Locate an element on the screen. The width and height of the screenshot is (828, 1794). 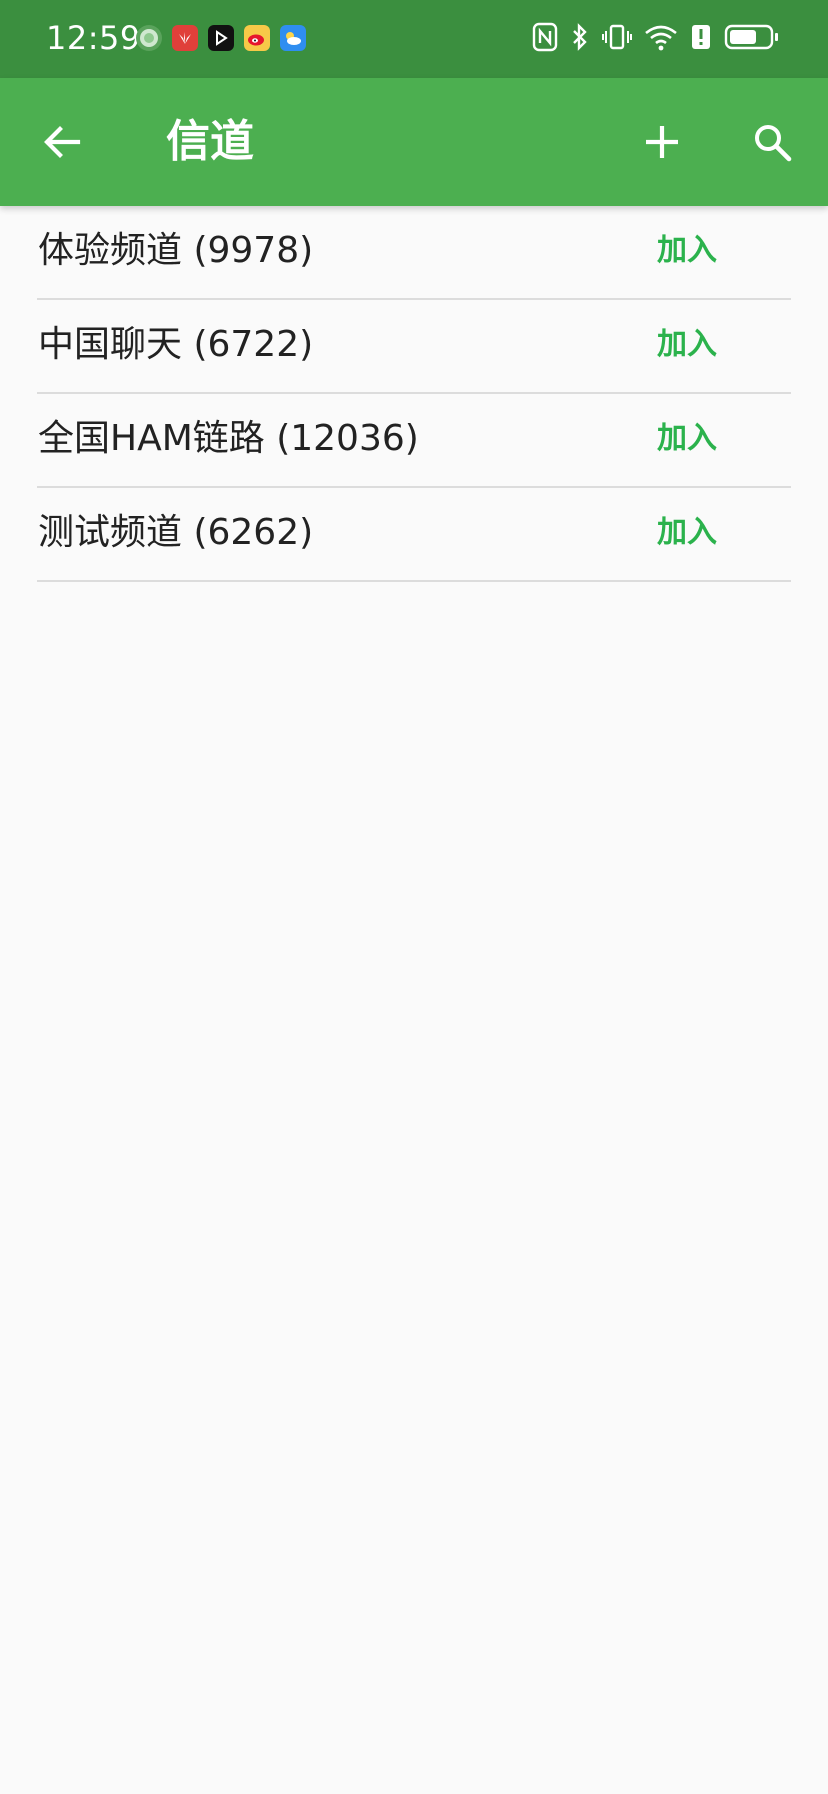
assistant-icon is located at coordinates (149, 38).